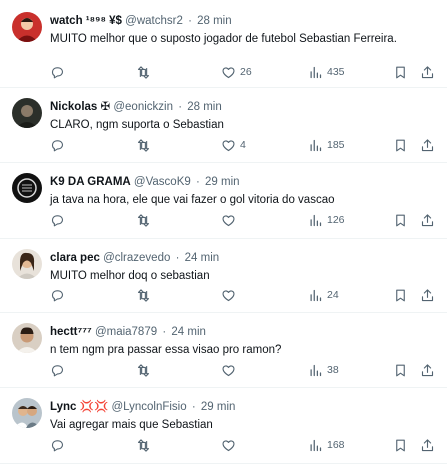 This screenshot has width=447, height=466. What do you see at coordinates (323, 295) in the screenshot?
I see `views-button: 24` at bounding box center [323, 295].